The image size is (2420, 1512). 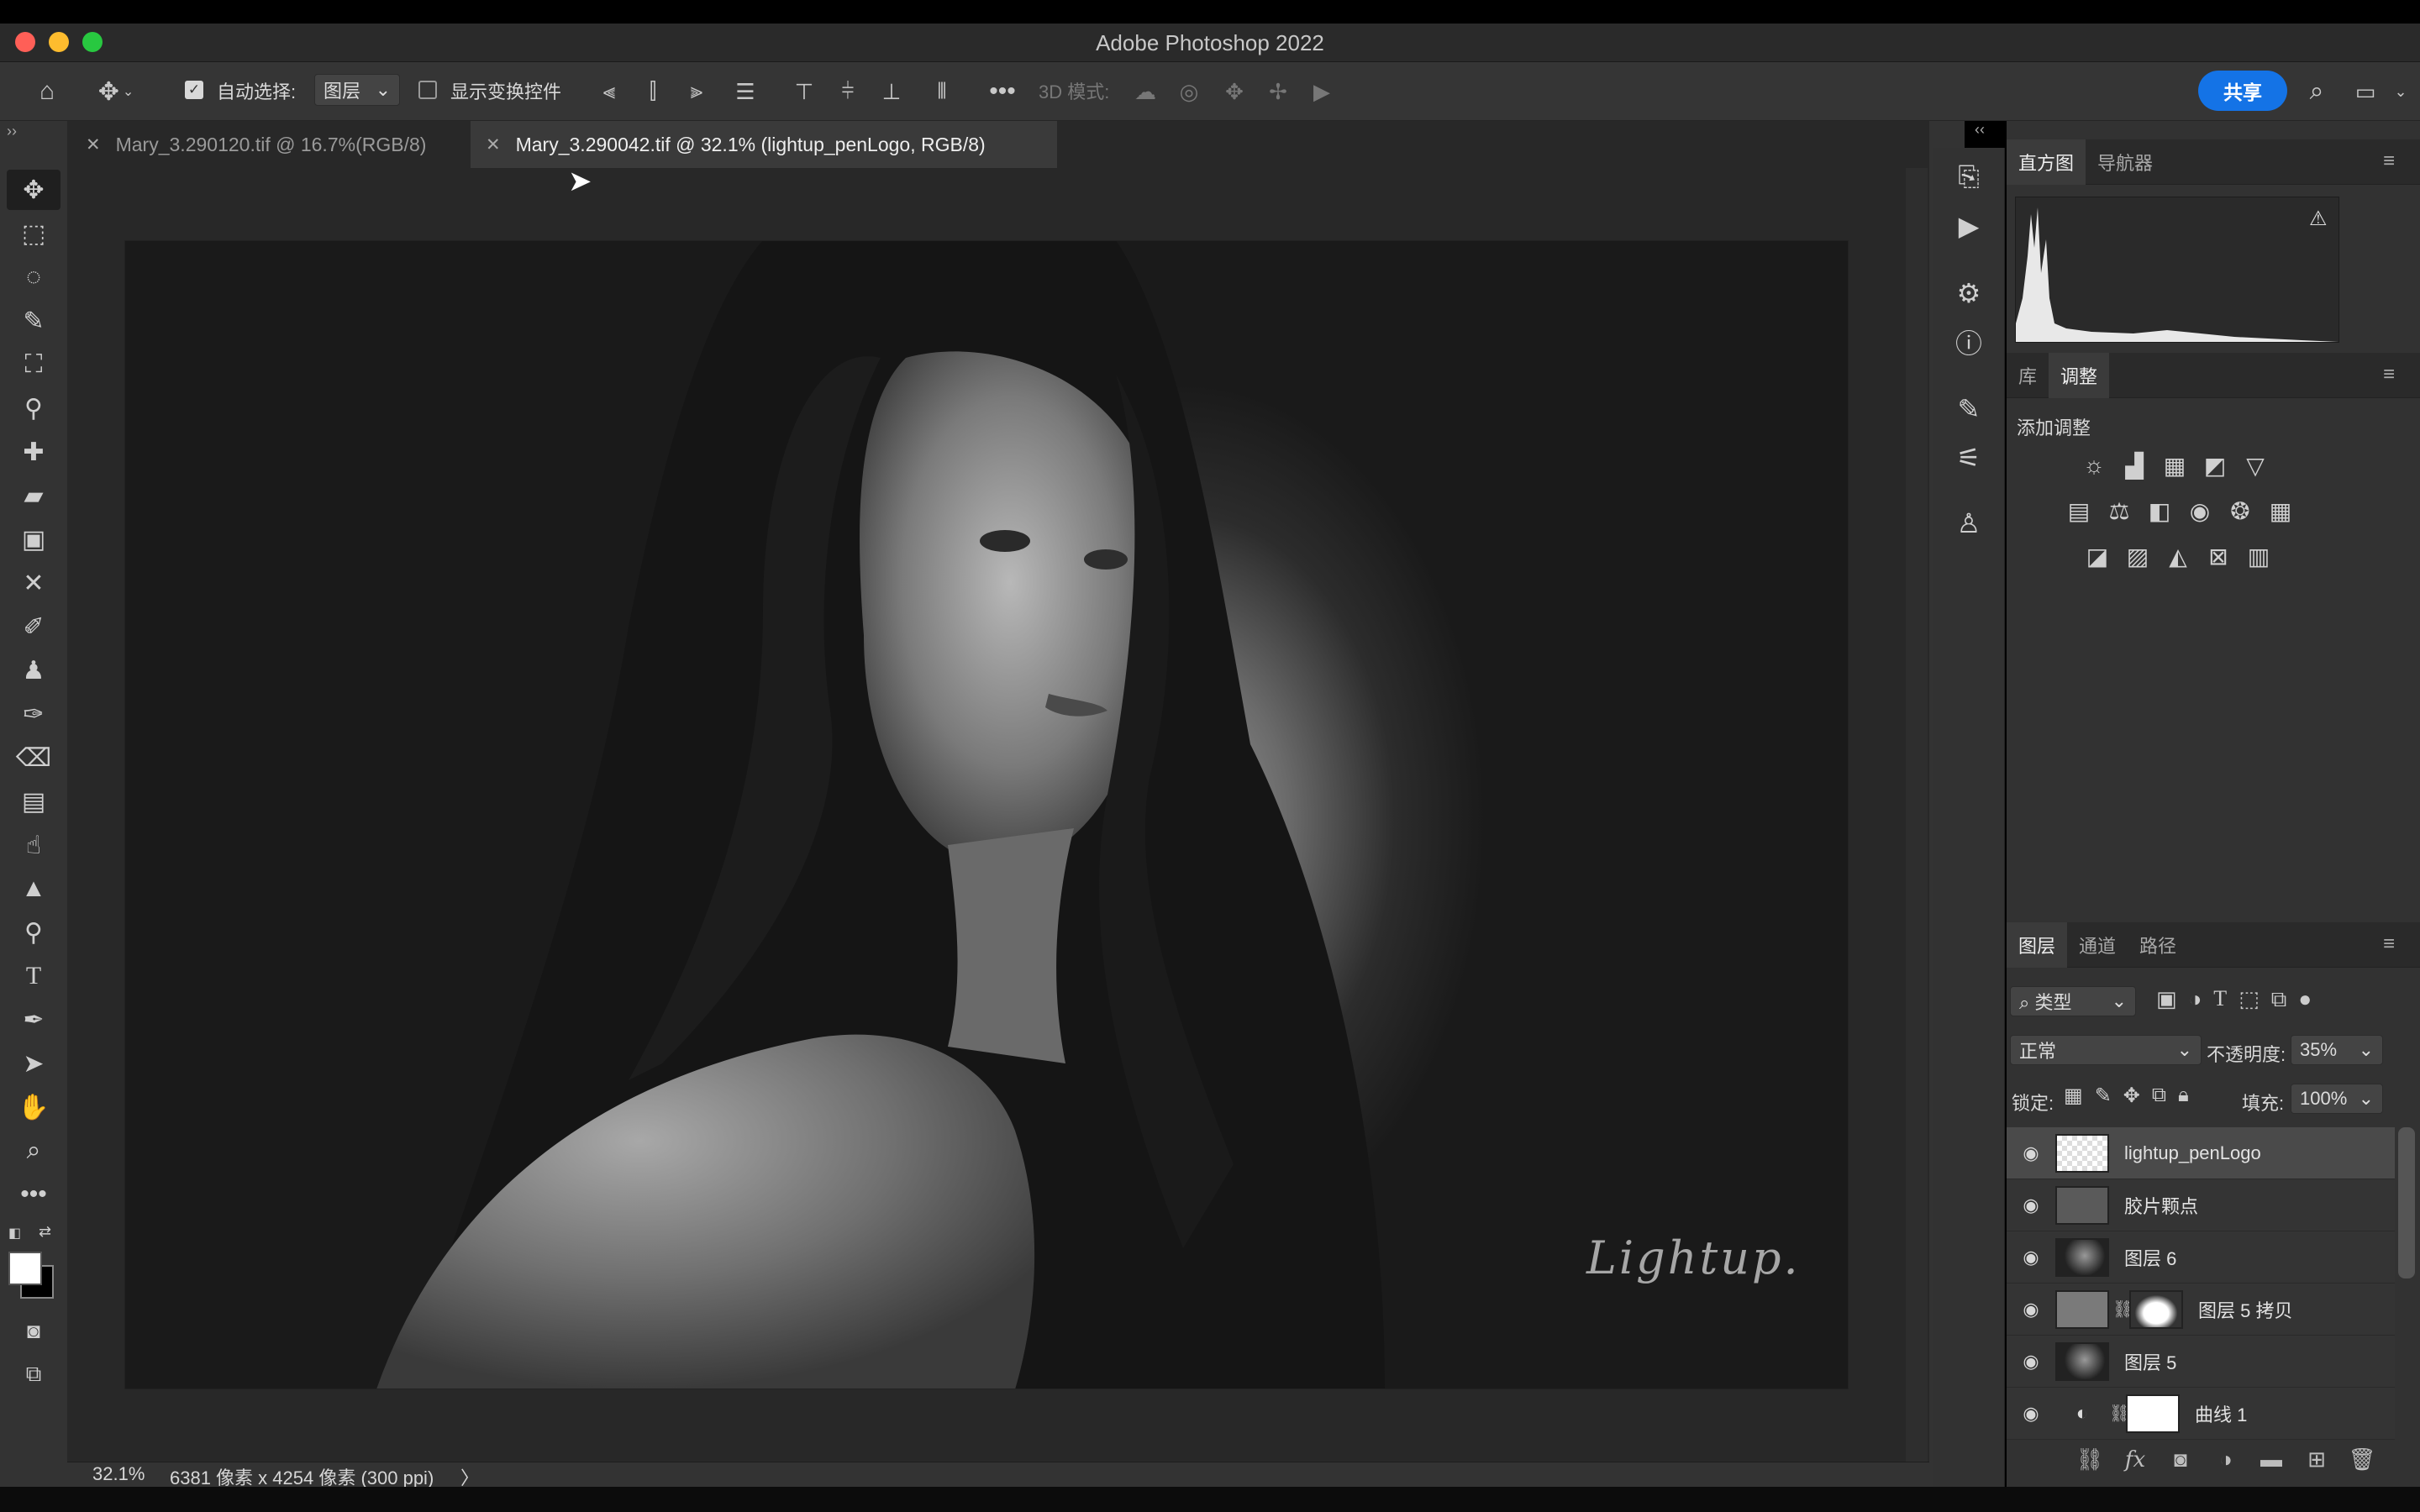 What do you see at coordinates (34, 233) in the screenshot?
I see `marquee-tool-icon: ⬚` at bounding box center [34, 233].